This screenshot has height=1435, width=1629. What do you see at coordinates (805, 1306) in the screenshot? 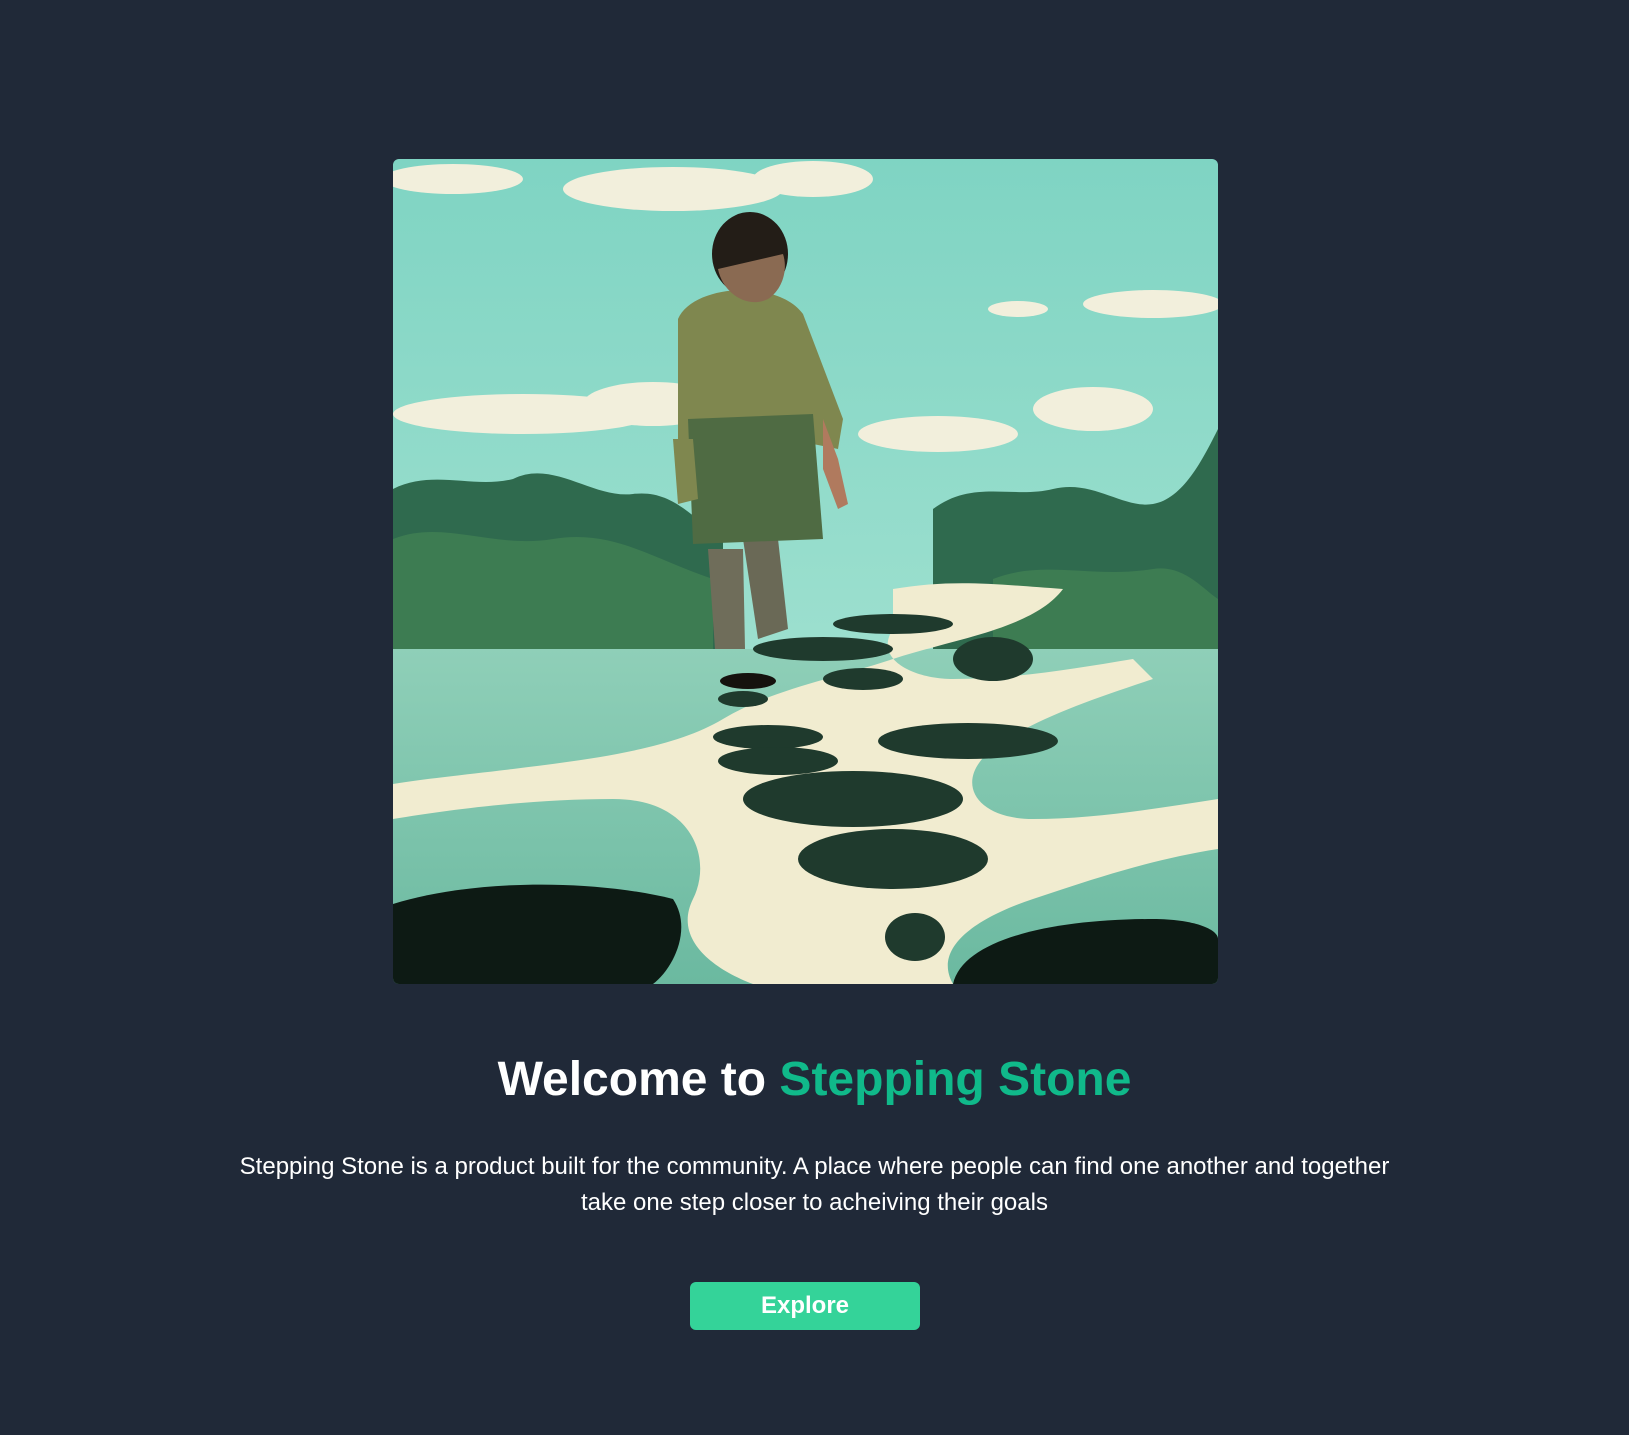
I see `explore-button: Explore` at bounding box center [805, 1306].